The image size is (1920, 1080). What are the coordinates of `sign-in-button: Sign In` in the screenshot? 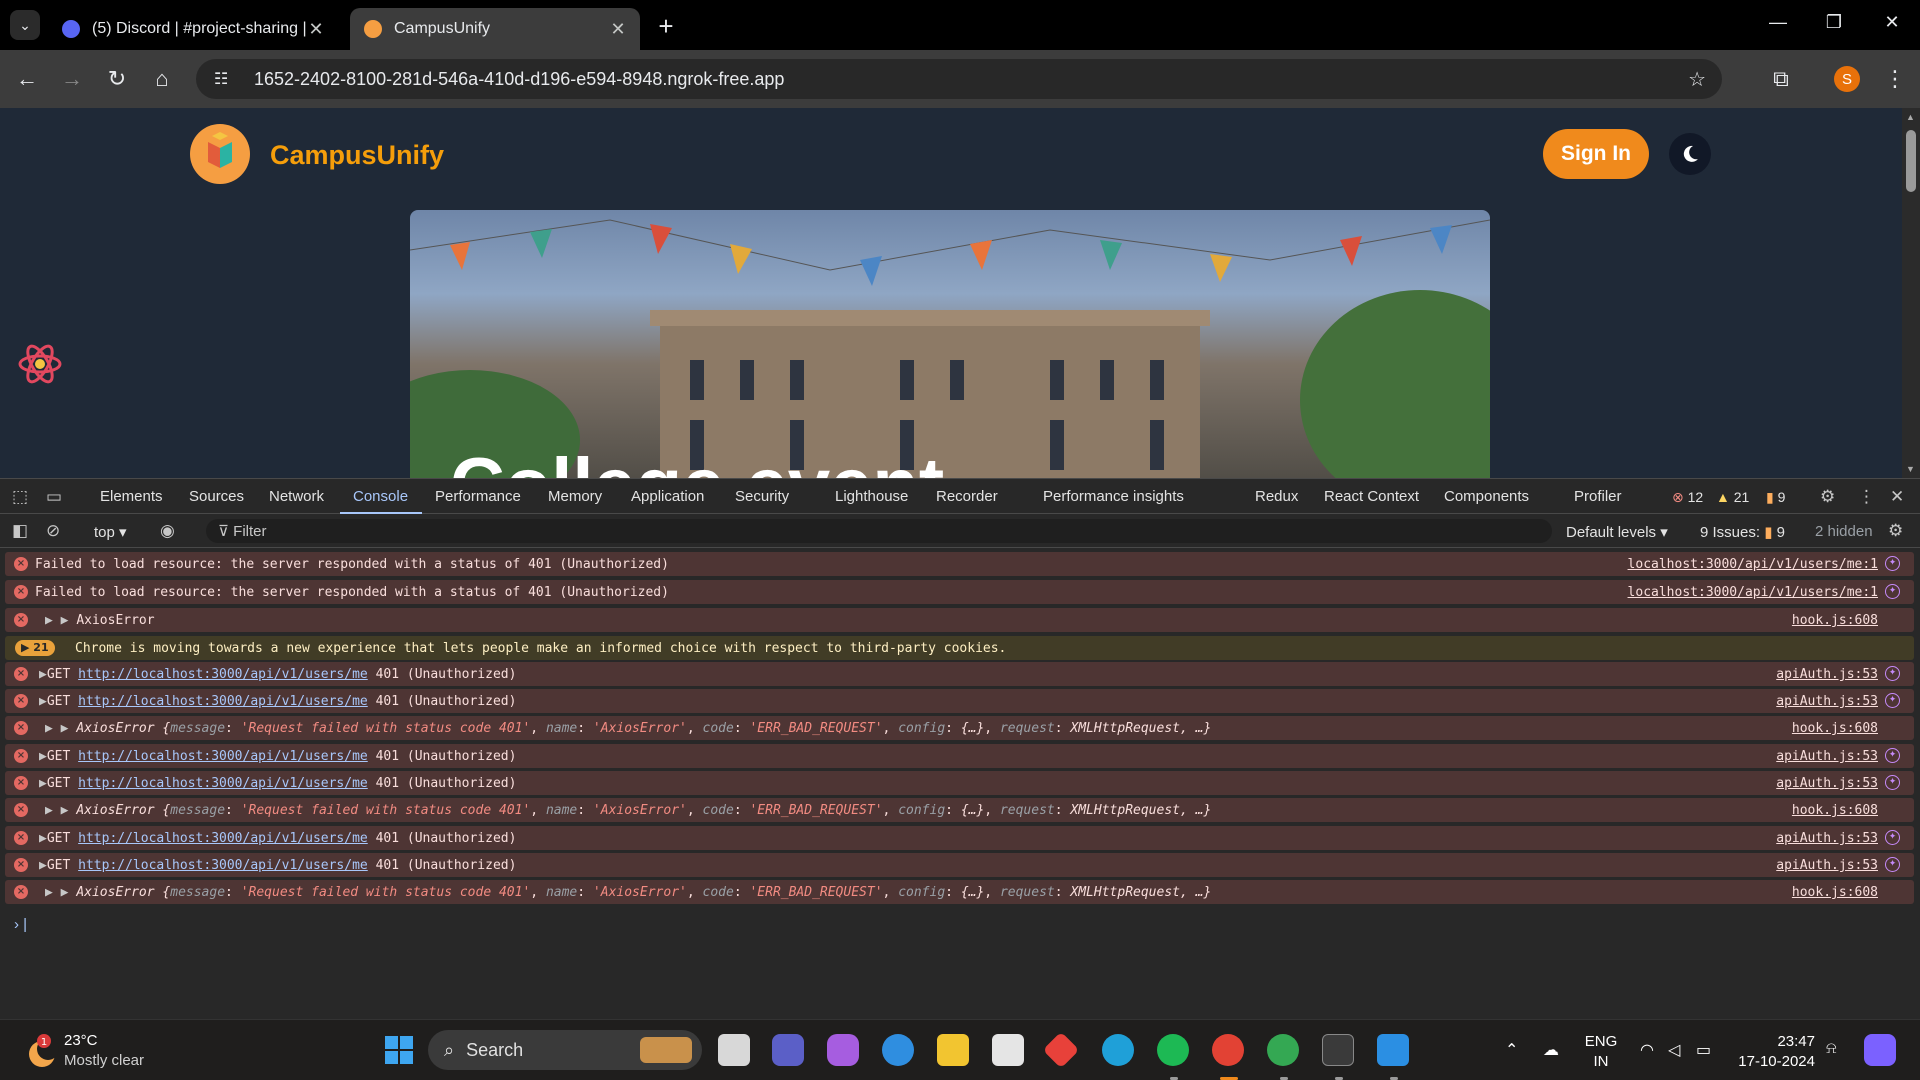 It's located at (1596, 154).